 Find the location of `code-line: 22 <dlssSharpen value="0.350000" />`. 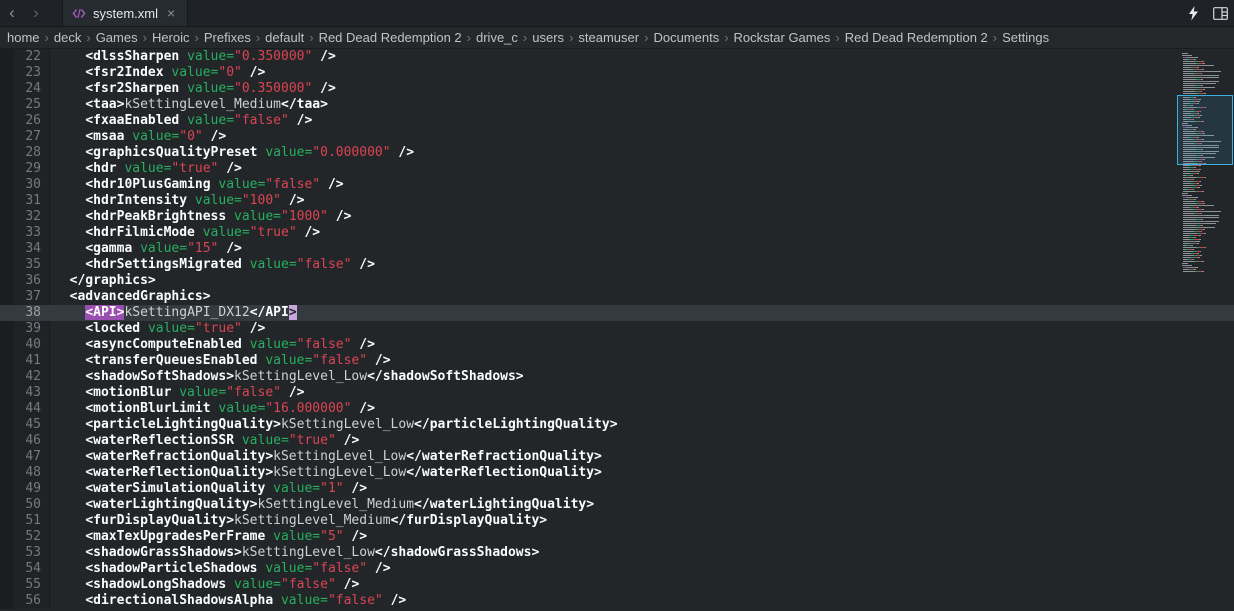

code-line: 22 <dlssSharpen value="0.350000" /> is located at coordinates (617, 57).